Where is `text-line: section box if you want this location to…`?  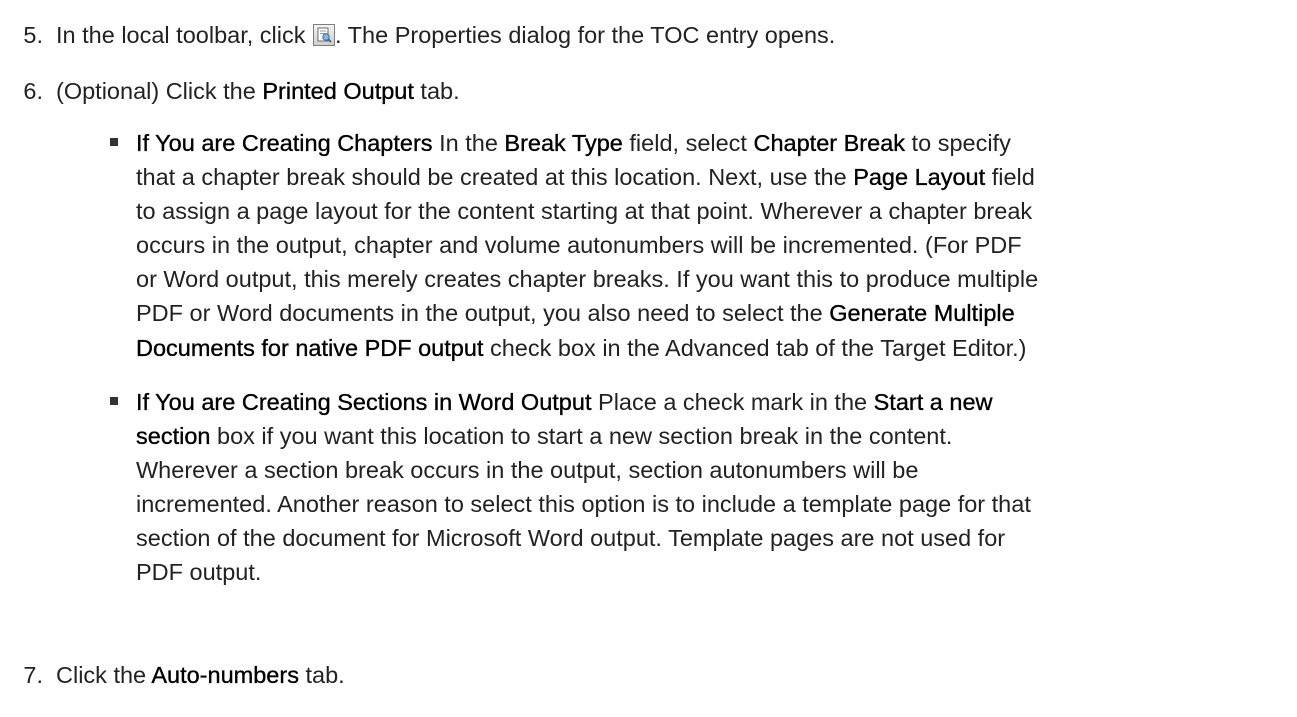 text-line: section box if you want this location to… is located at coordinates (707, 436).